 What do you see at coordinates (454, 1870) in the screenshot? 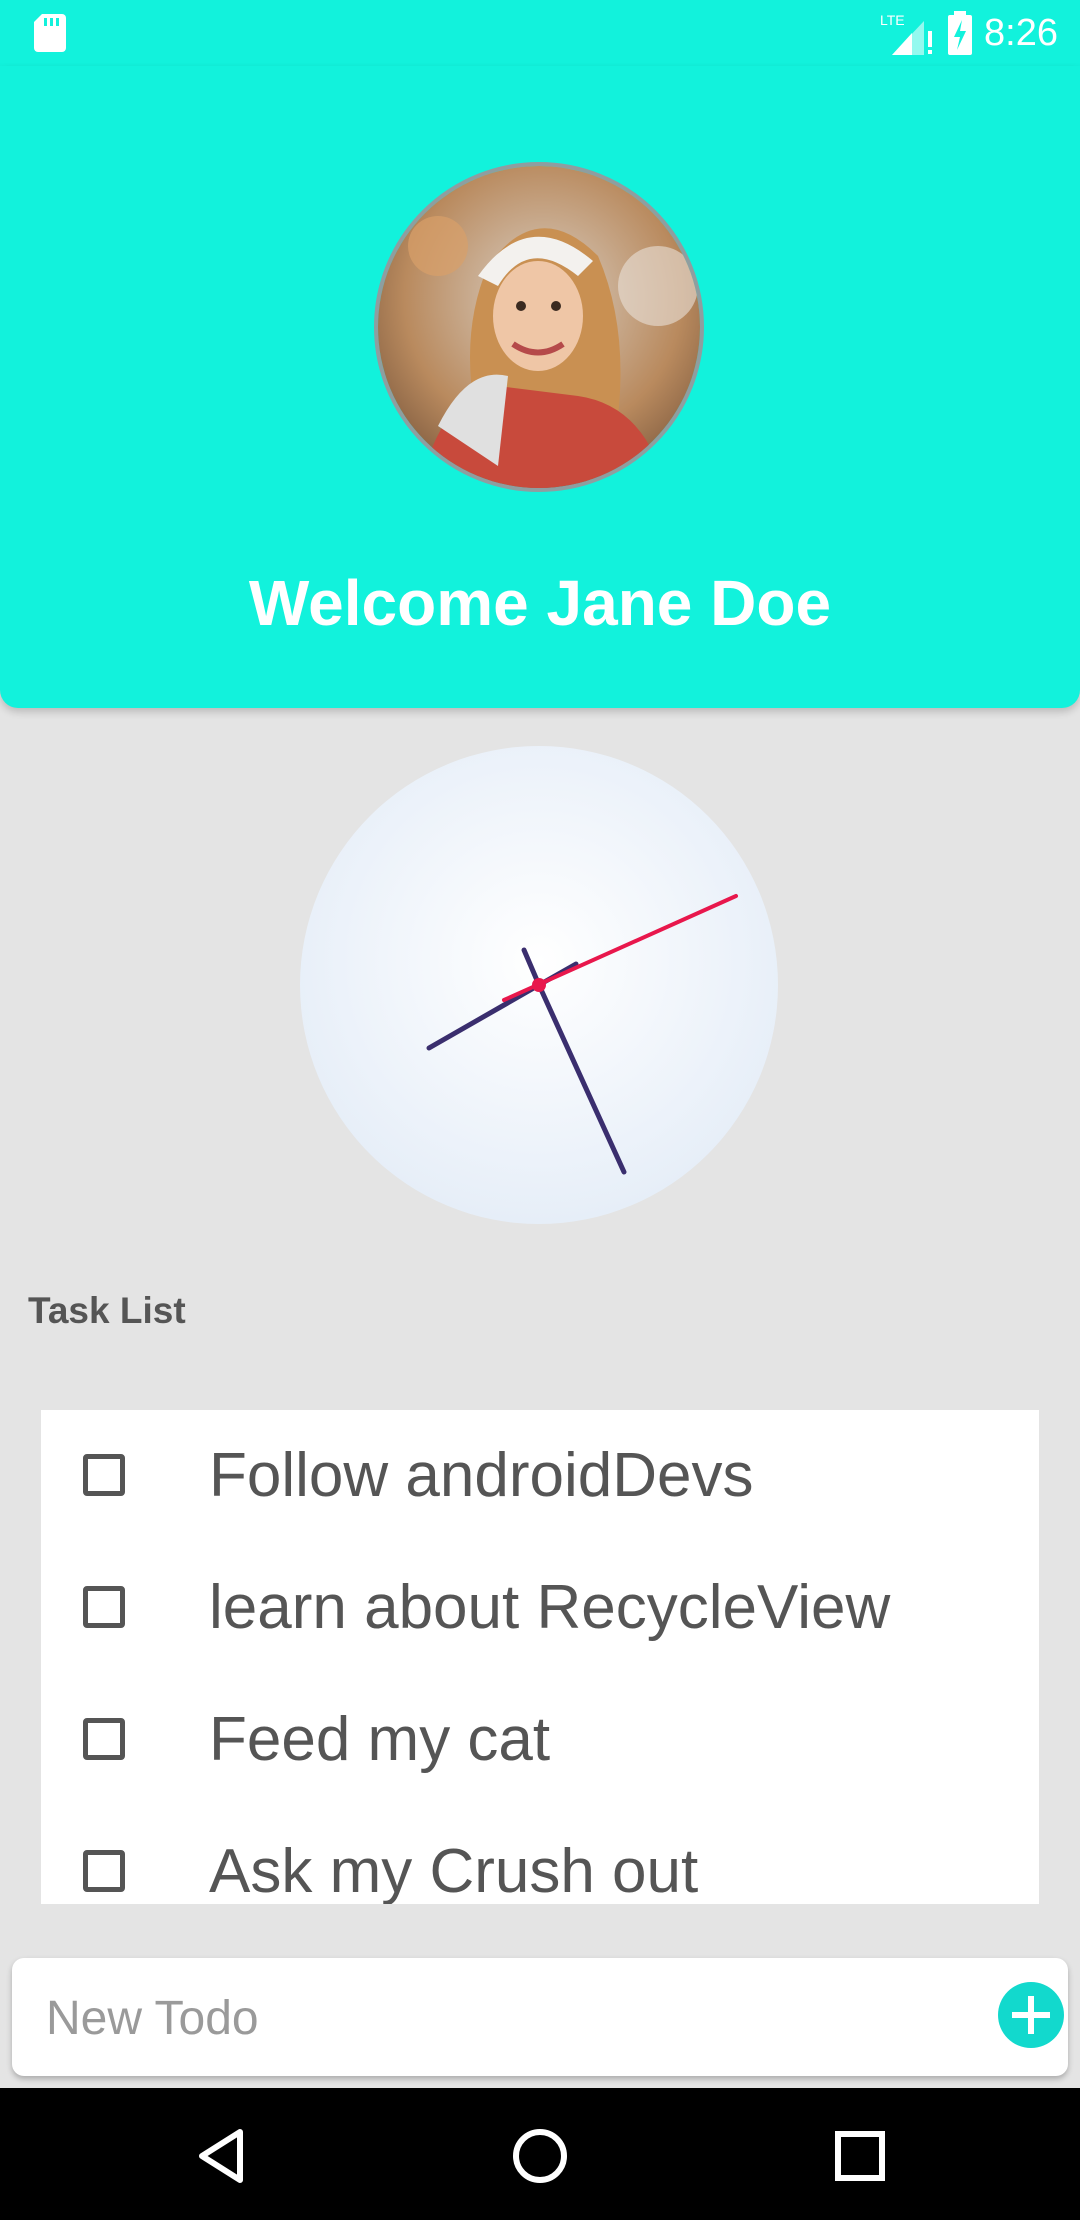
I see `task-label: Ask my Crush out` at bounding box center [454, 1870].